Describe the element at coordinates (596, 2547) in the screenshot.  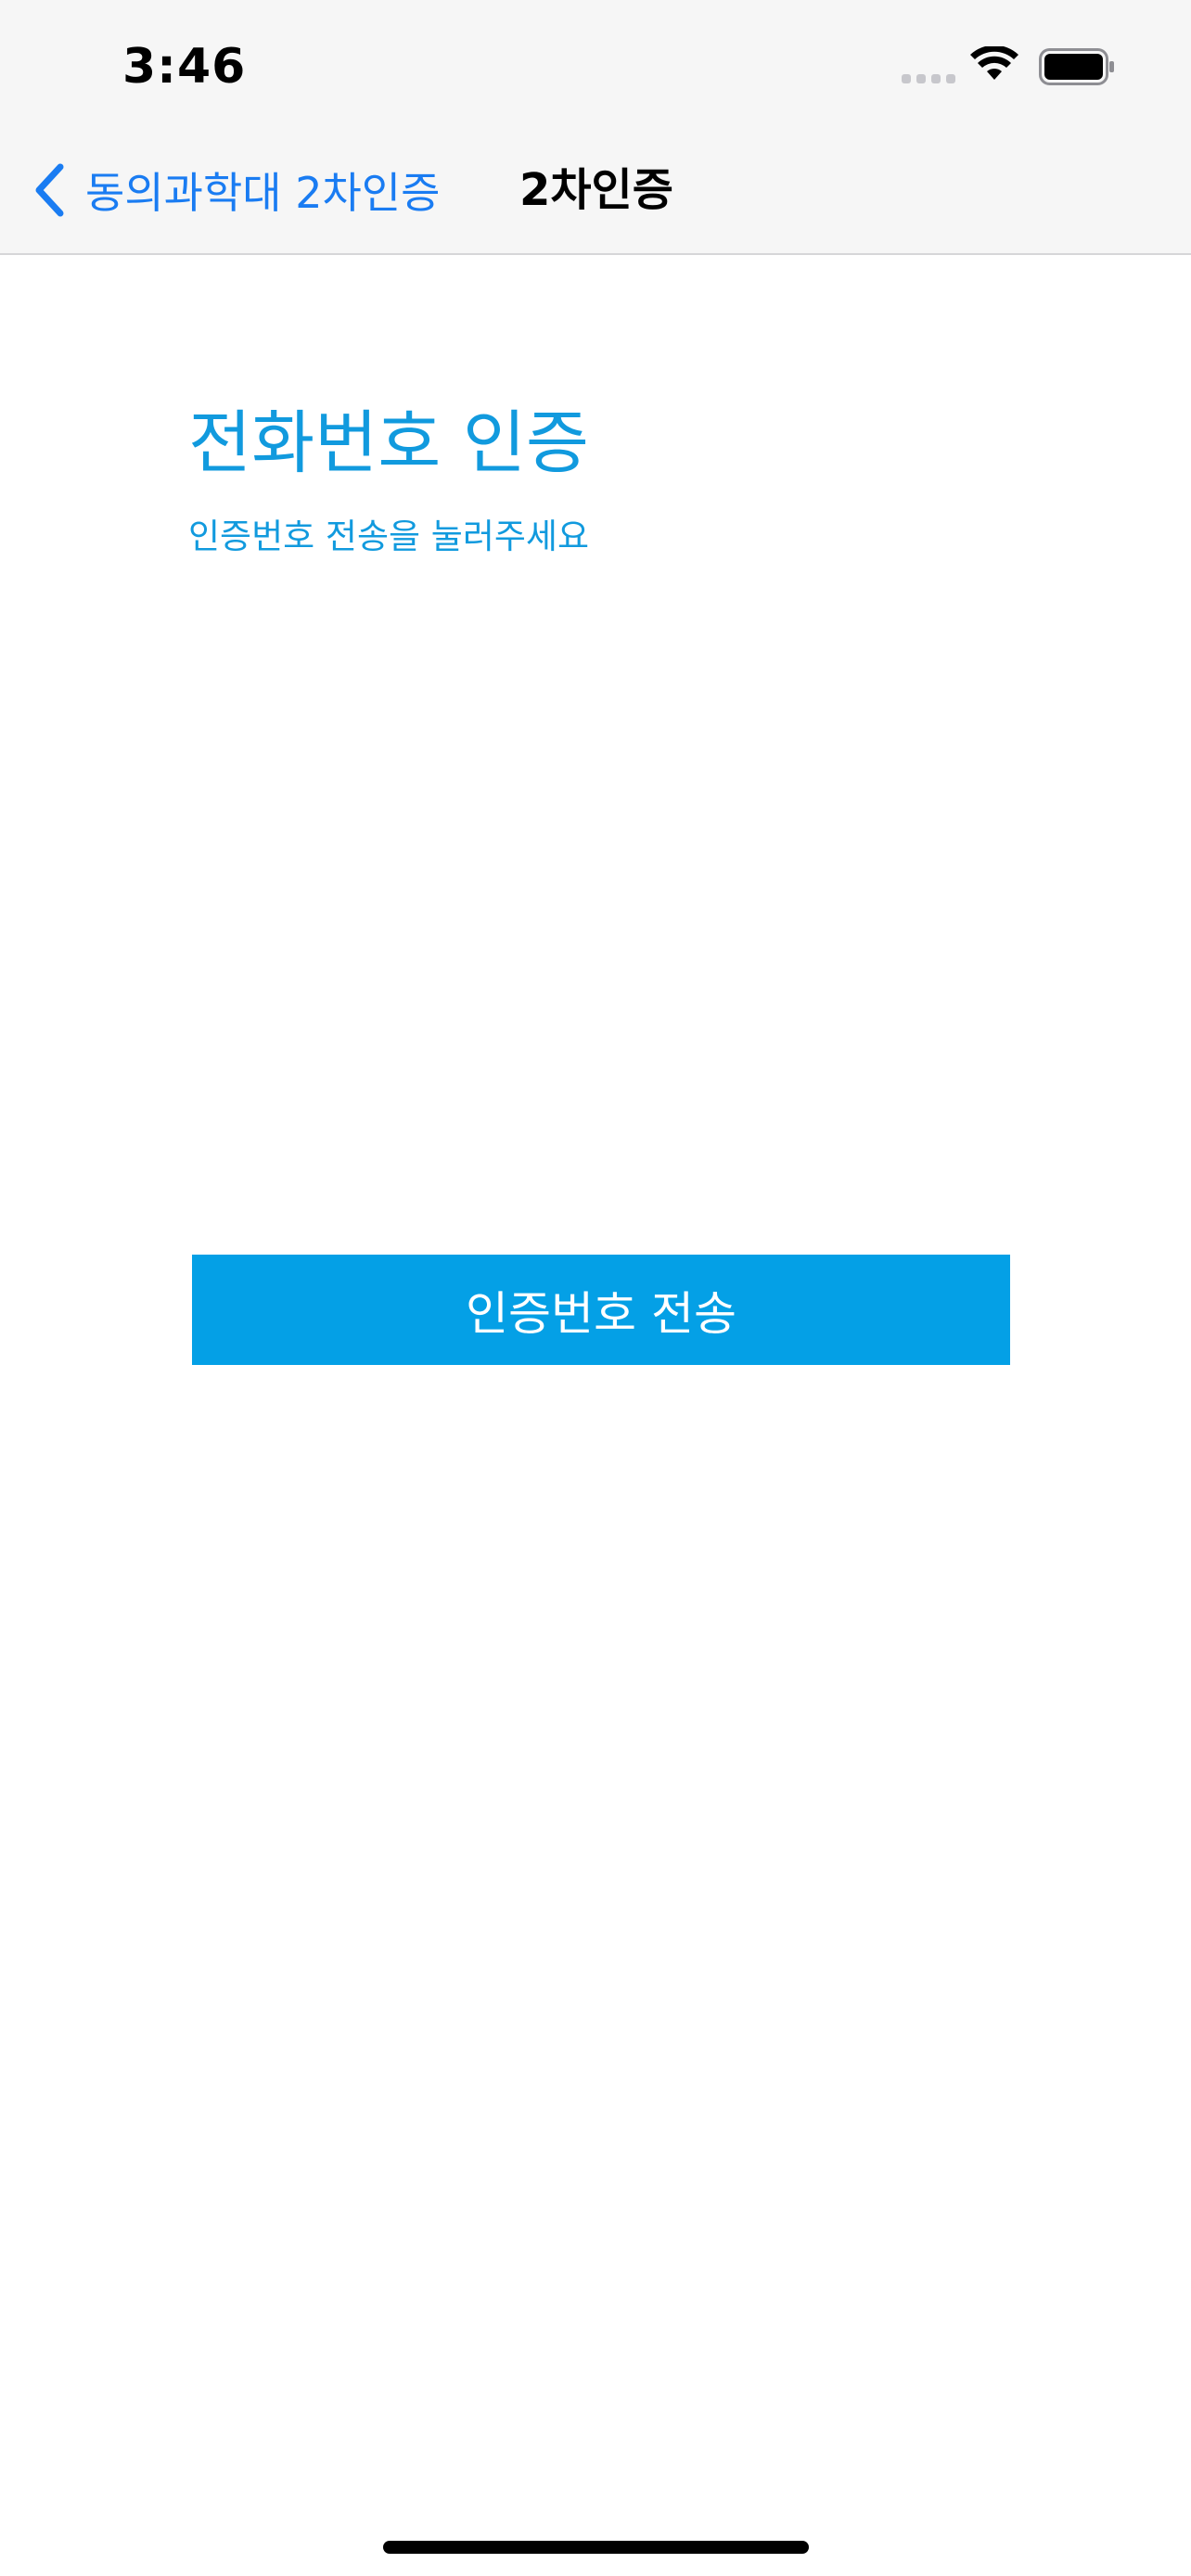
I see `home-indicator` at that location.